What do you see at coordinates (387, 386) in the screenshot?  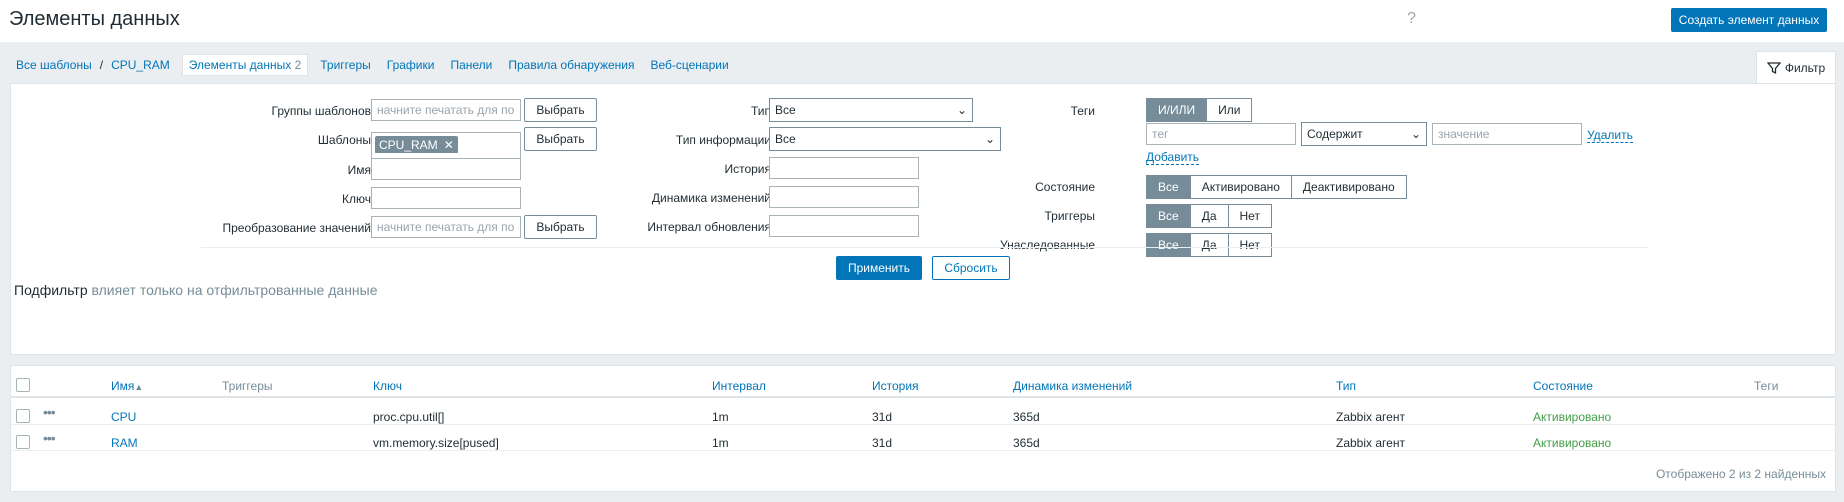 I see `column-key: Ключ` at bounding box center [387, 386].